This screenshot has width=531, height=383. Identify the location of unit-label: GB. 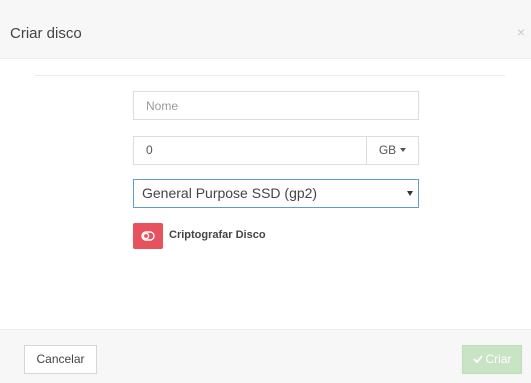
(387, 150).